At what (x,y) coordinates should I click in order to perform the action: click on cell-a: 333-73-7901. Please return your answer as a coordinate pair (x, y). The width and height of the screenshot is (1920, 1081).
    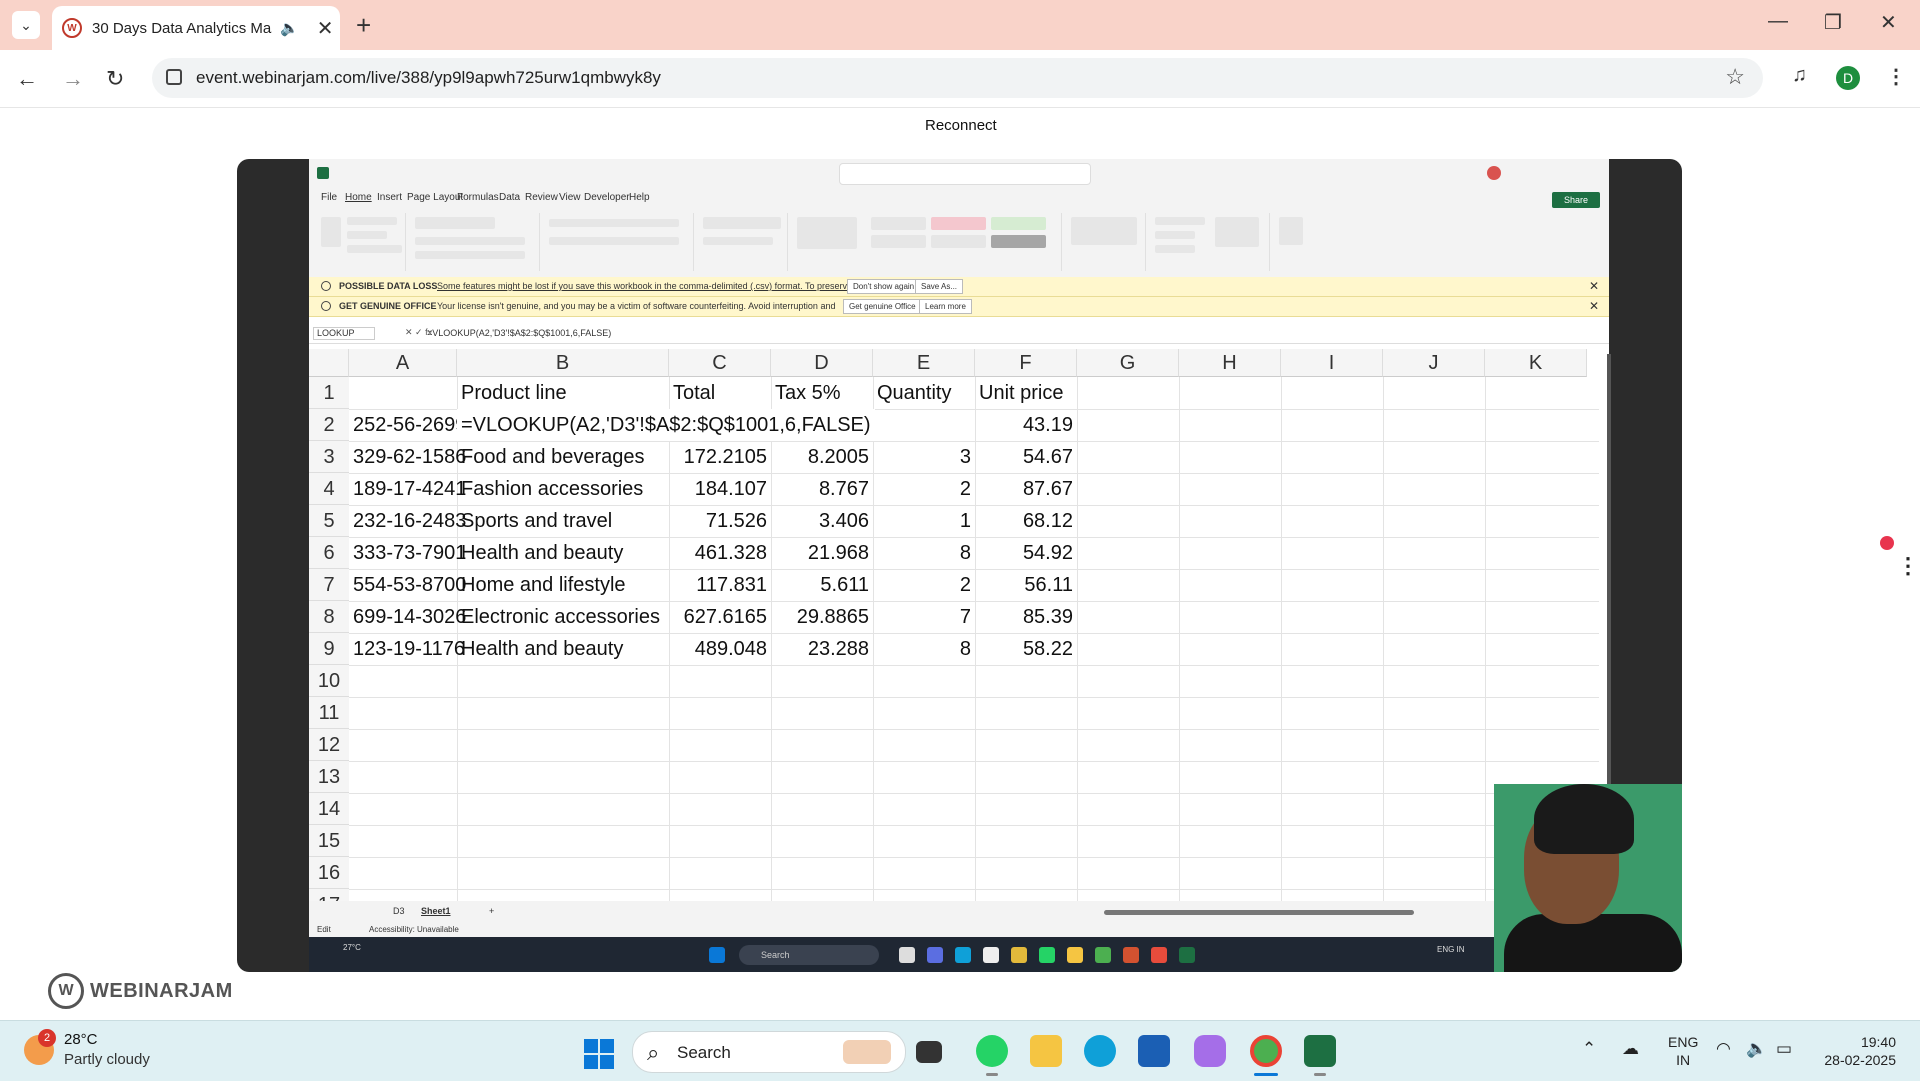
    Looking at the image, I should click on (410, 553).